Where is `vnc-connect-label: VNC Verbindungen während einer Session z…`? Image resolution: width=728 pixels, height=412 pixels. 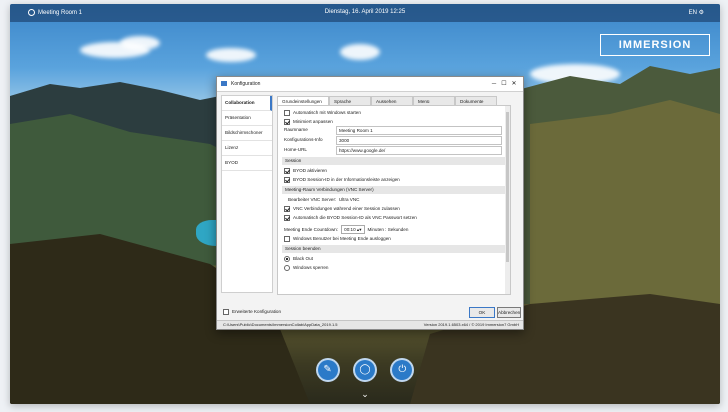
vnc-connect-label: VNC Verbindungen während einer Session z… is located at coordinates (346, 208).